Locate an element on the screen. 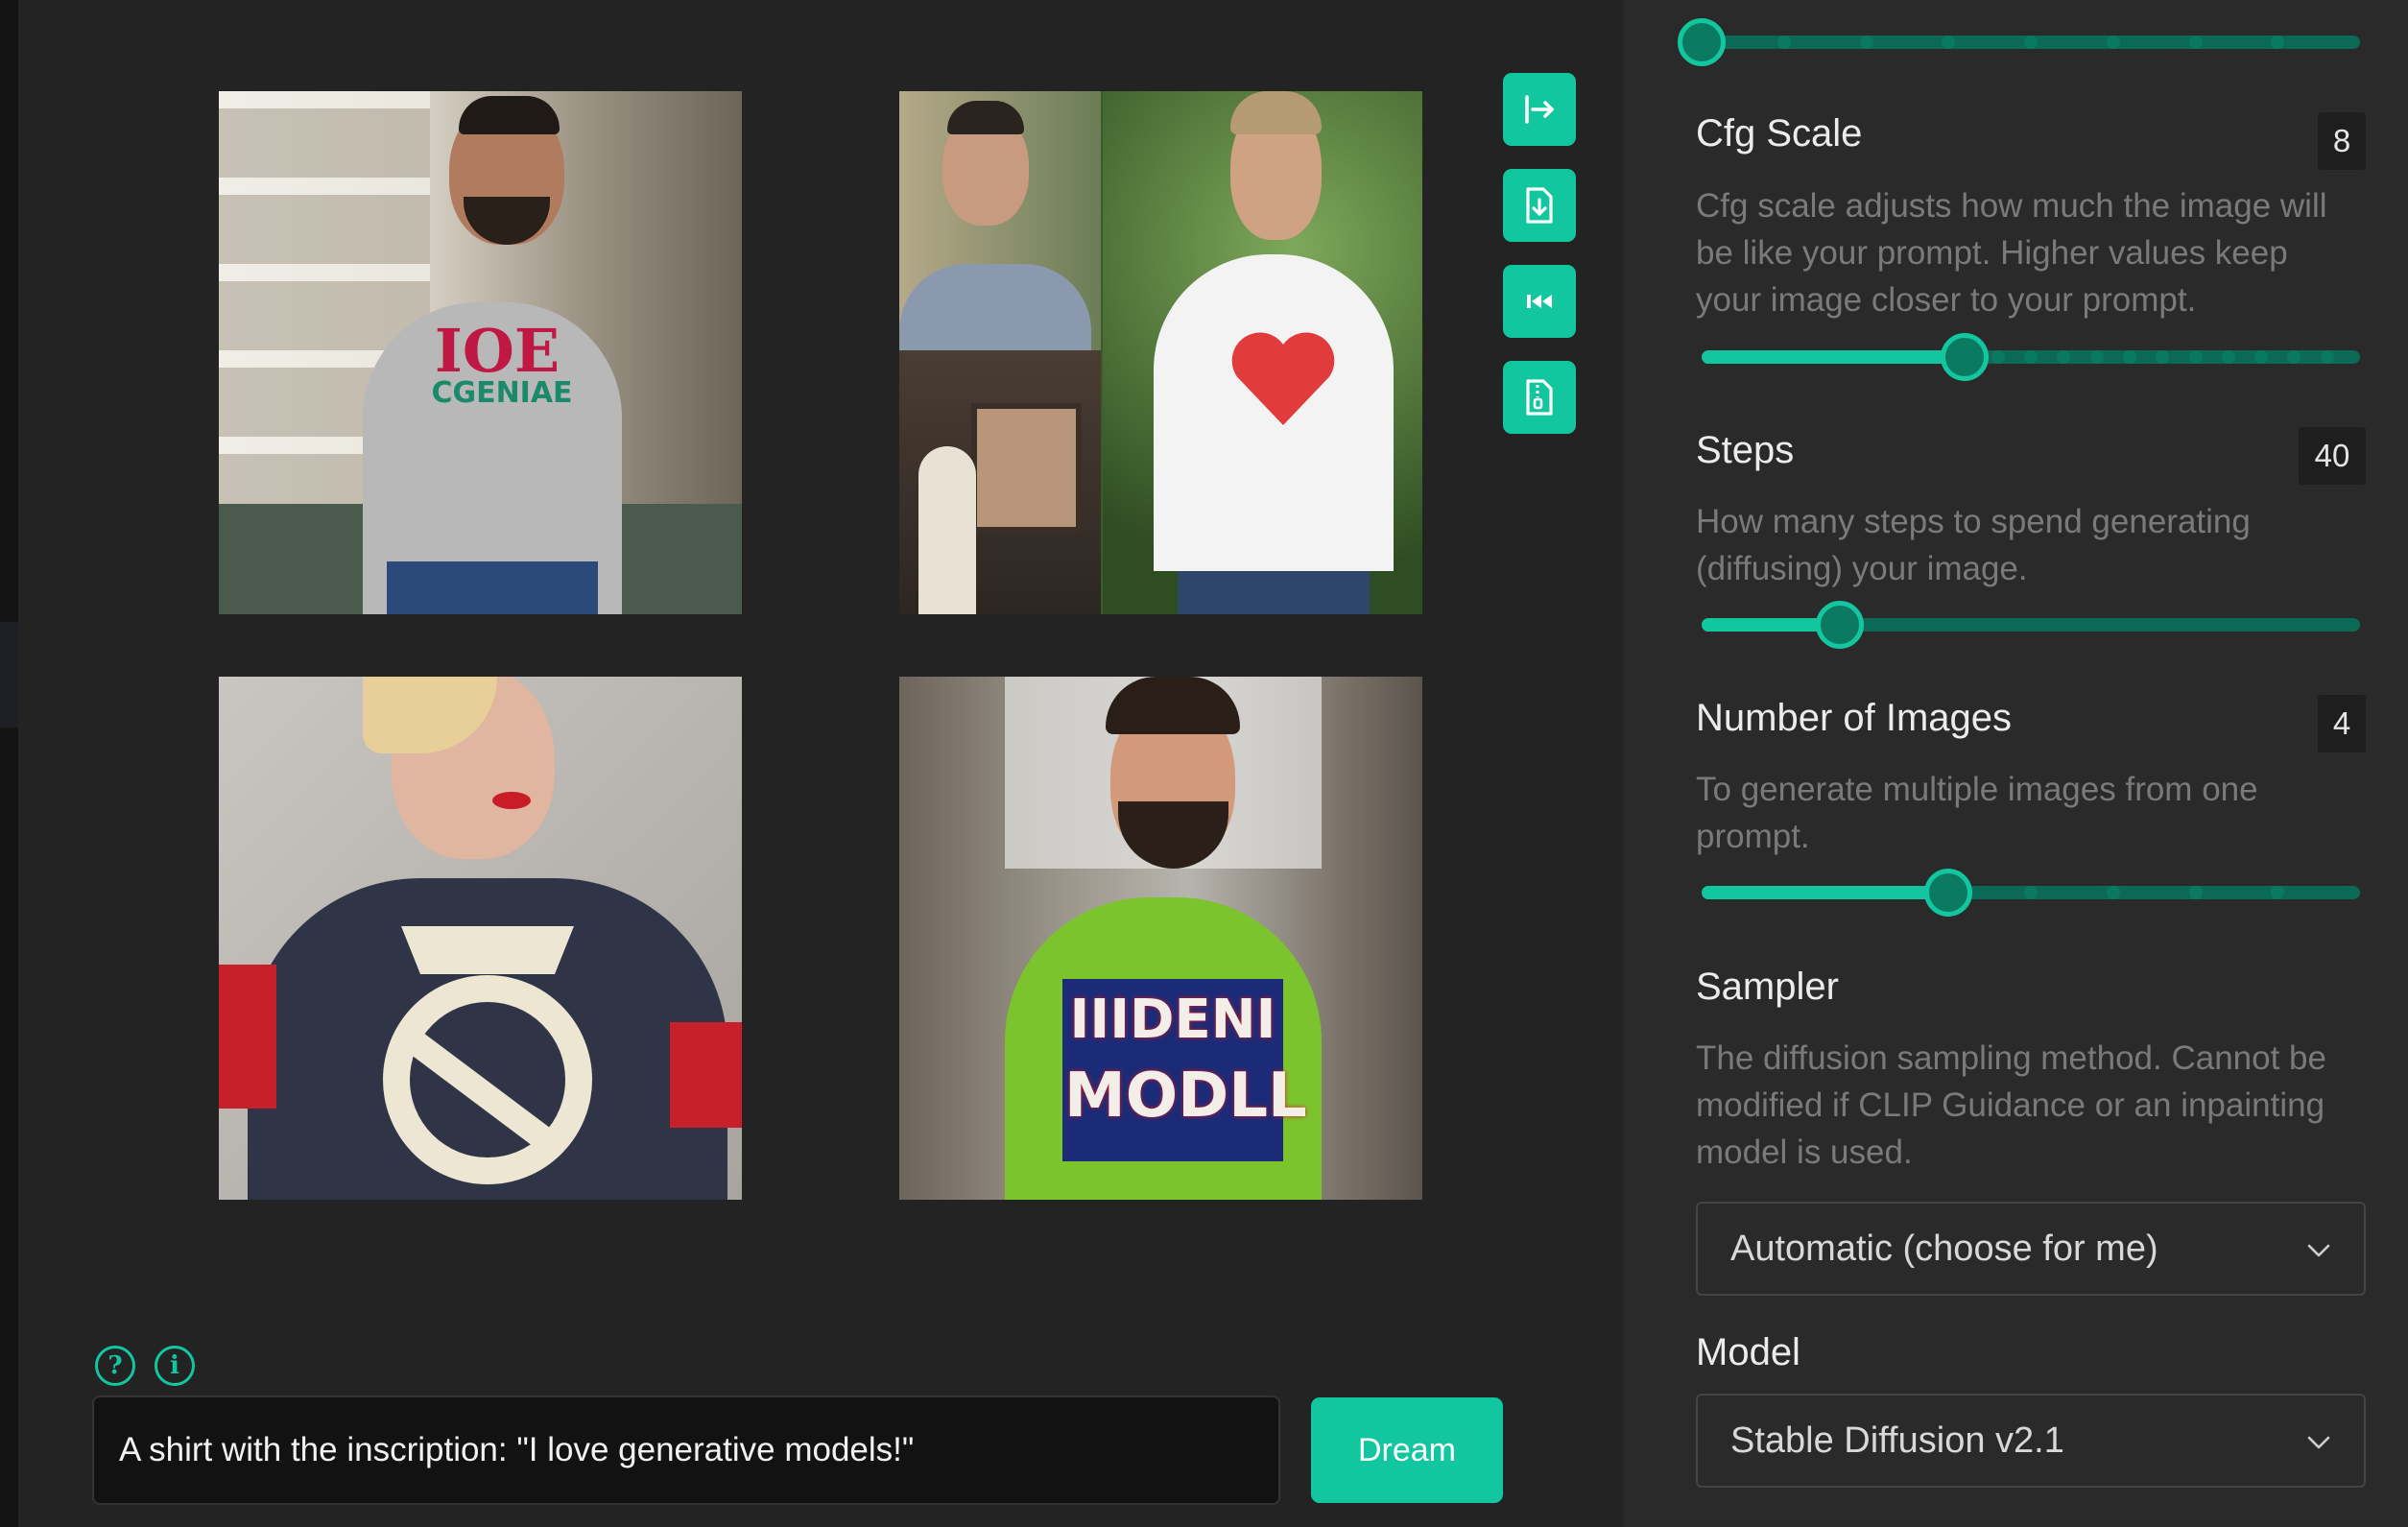  collage-jeans is located at coordinates (1274, 592).